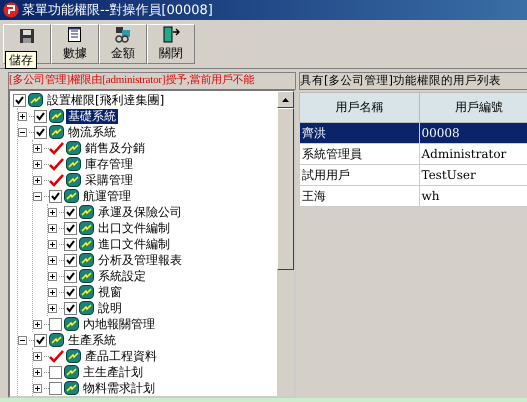 This screenshot has height=402, width=527. Describe the element at coordinates (75, 34) in the screenshot. I see `document-icon` at that location.